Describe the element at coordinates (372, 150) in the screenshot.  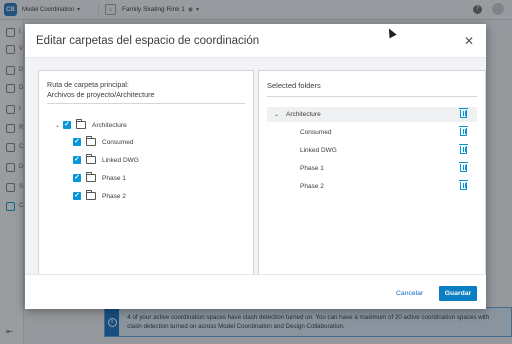
I see `selected-folder-row: Linked DWG` at that location.